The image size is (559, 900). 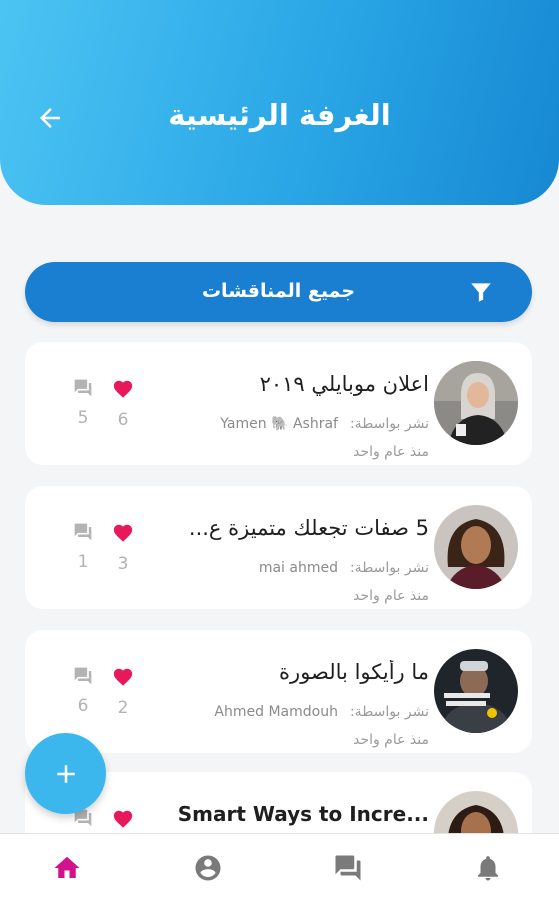 What do you see at coordinates (344, 568) in the screenshot?
I see `post-meta: mai ahmed نشر بواسطة:` at bounding box center [344, 568].